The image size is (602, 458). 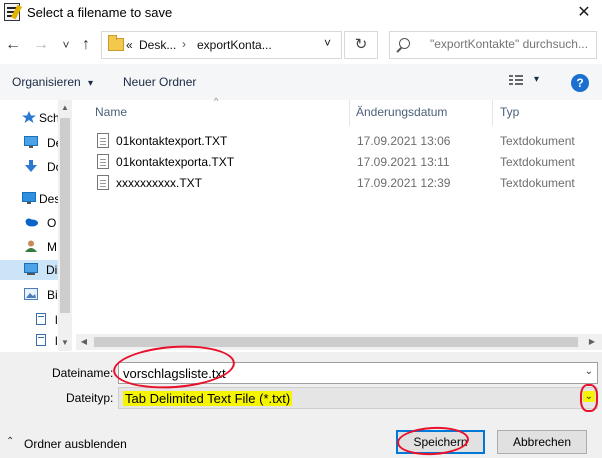 What do you see at coordinates (580, 83) in the screenshot?
I see `help-icon: ?` at bounding box center [580, 83].